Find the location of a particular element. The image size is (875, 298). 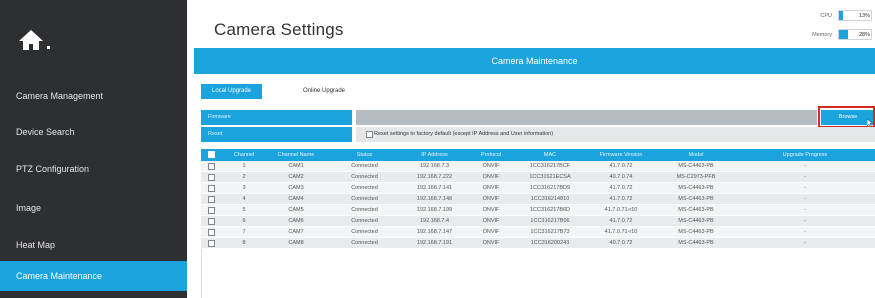

memory-value: 28% is located at coordinates (864, 35).